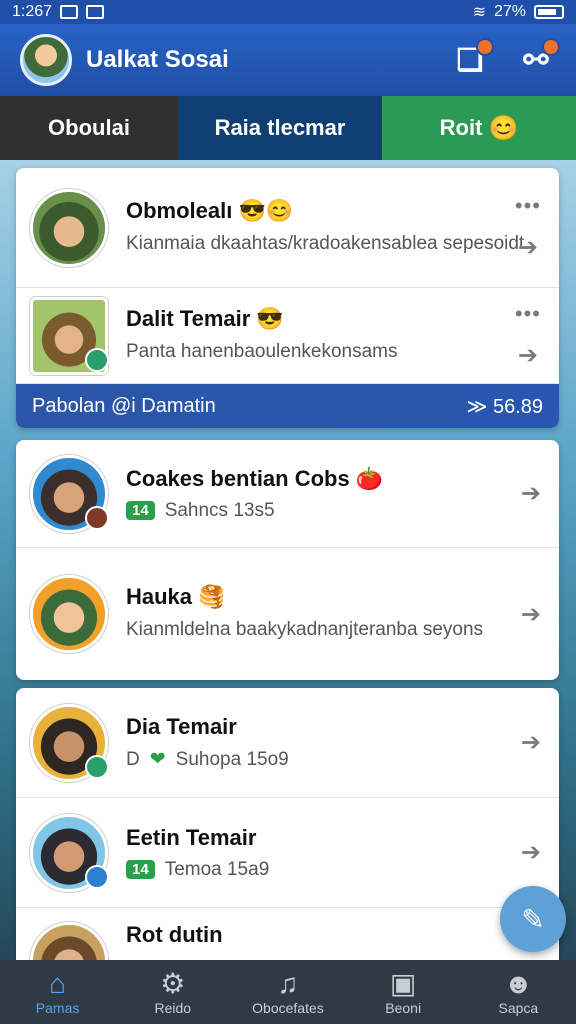  I want to click on banner-text: Pabolan @i Damatin, so click(124, 405).